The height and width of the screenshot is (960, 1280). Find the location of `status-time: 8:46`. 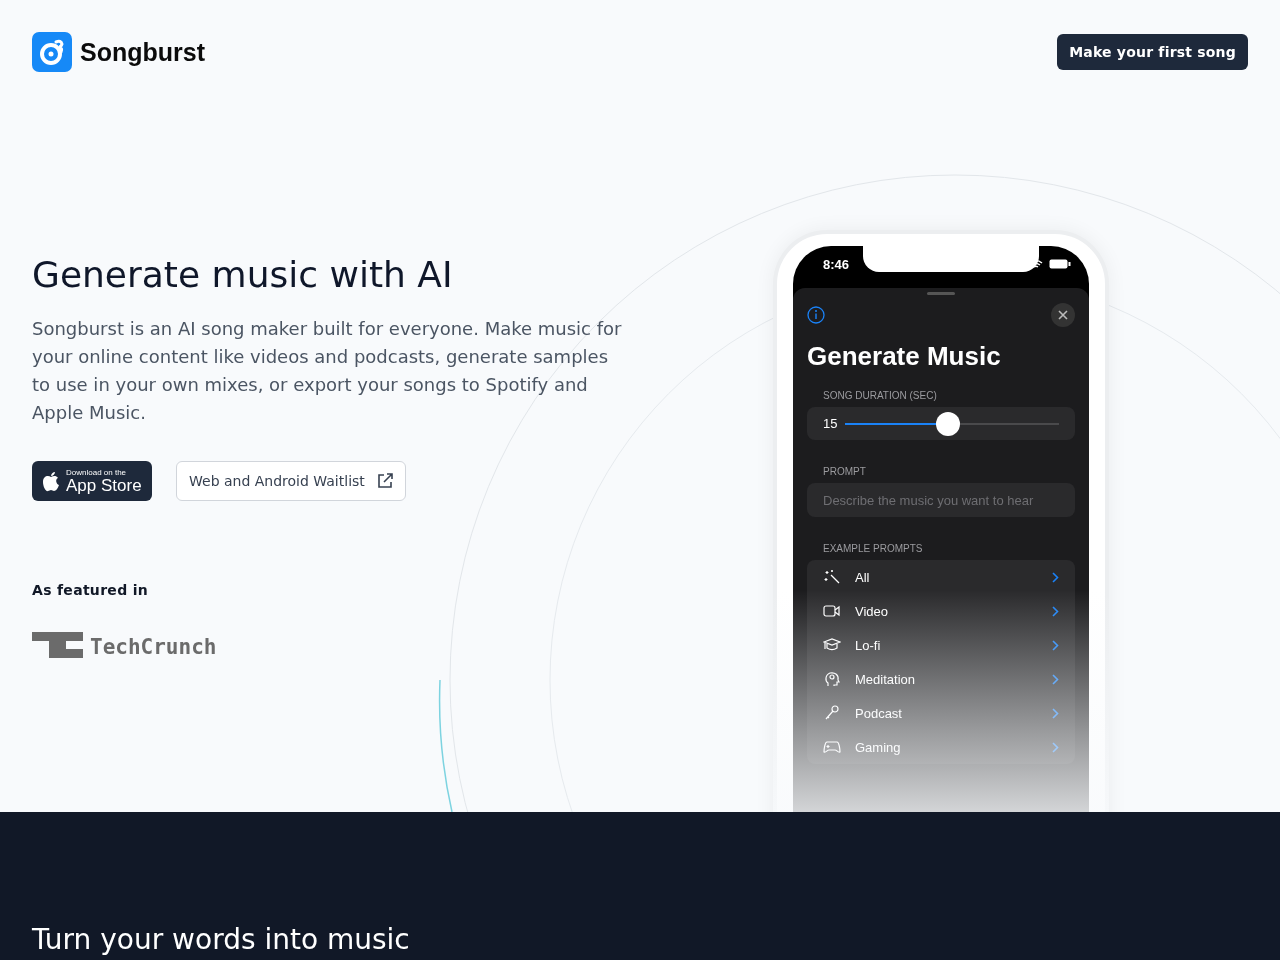

status-time: 8:46 is located at coordinates (836, 264).